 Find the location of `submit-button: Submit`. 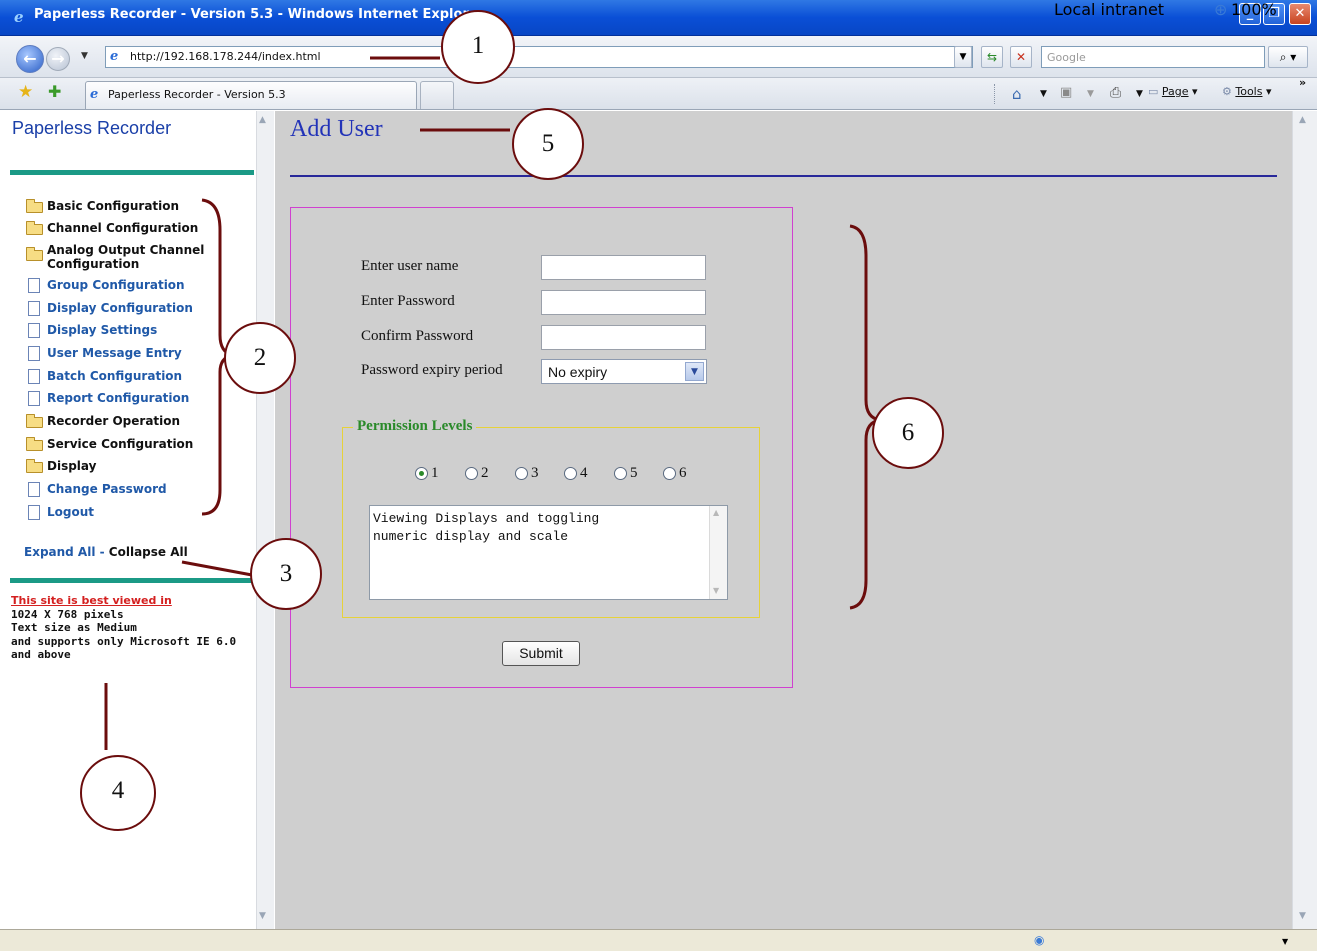

submit-button: Submit is located at coordinates (541, 653).